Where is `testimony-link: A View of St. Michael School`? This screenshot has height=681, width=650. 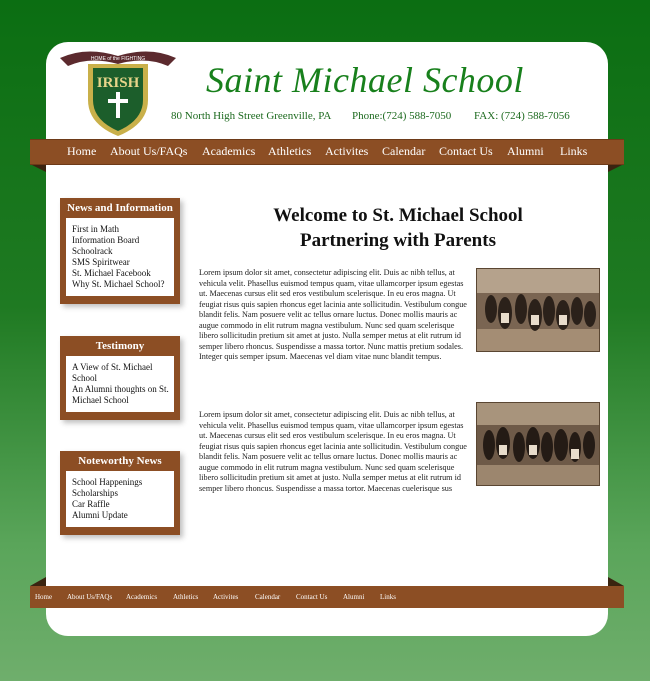
testimony-link: A View of St. Michael School is located at coordinates (121, 373).